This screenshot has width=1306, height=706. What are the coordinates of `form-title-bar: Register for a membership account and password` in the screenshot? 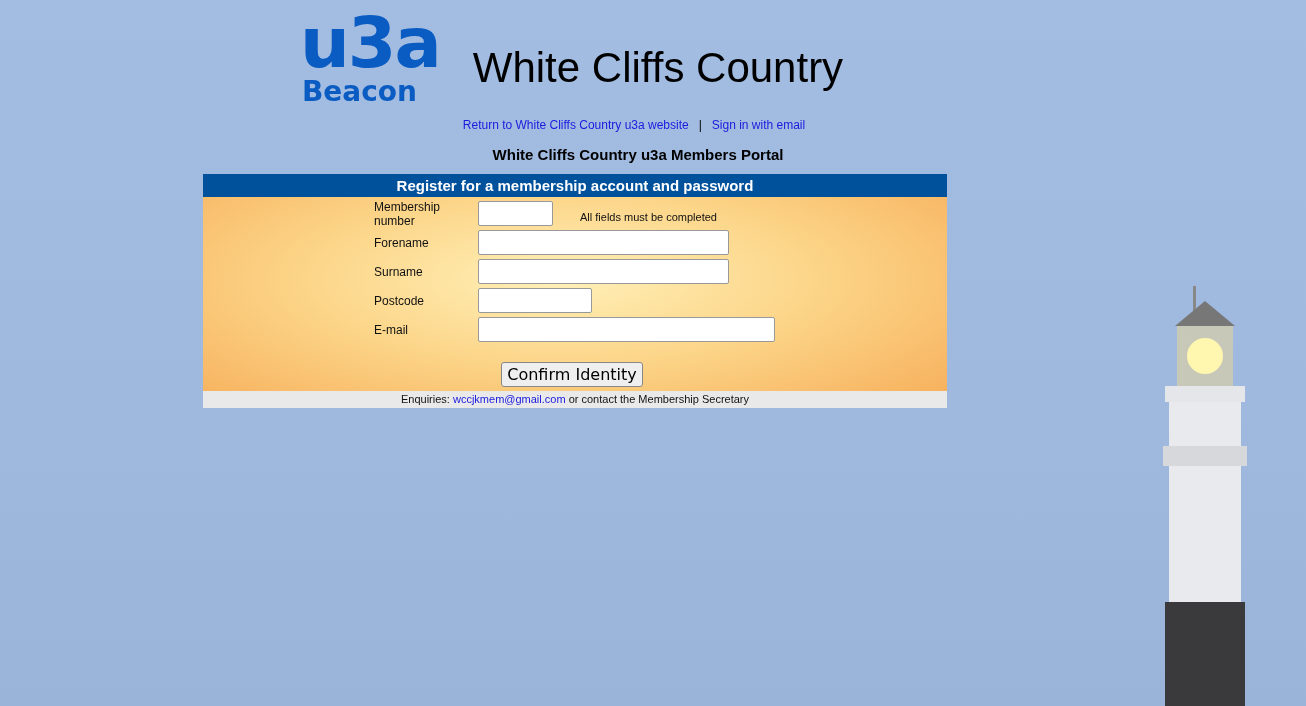 It's located at (575, 185).